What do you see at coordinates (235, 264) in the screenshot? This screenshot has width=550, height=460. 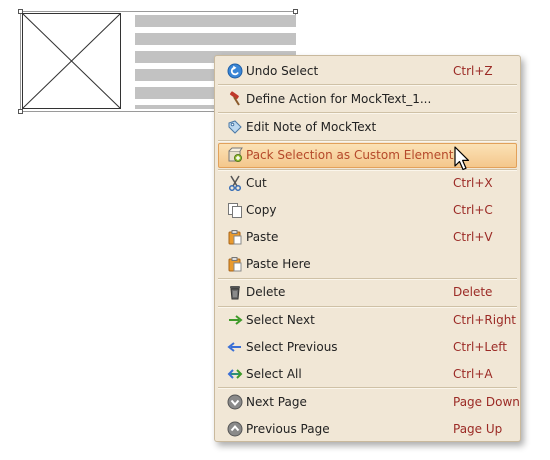 I see `clipboard-here-icon` at bounding box center [235, 264].